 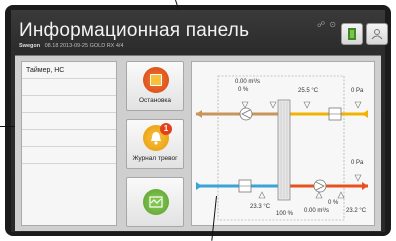 I want to click on stop-icon, so click(x=156, y=80).